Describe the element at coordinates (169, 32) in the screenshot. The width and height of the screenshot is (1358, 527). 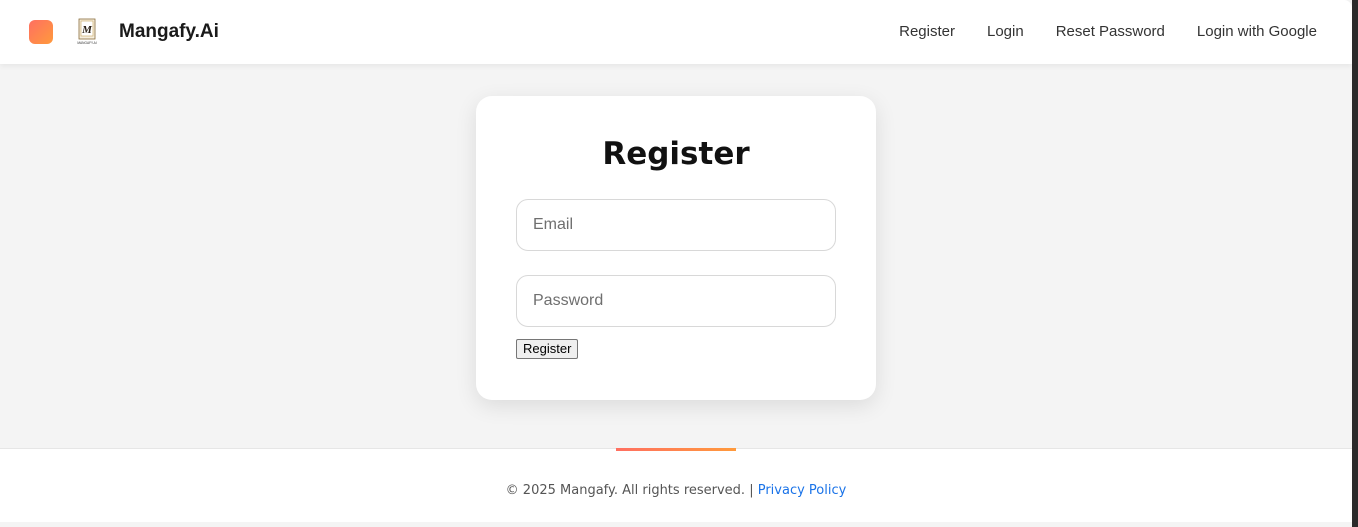
I see `brand-name: Mangafy.Ai` at that location.